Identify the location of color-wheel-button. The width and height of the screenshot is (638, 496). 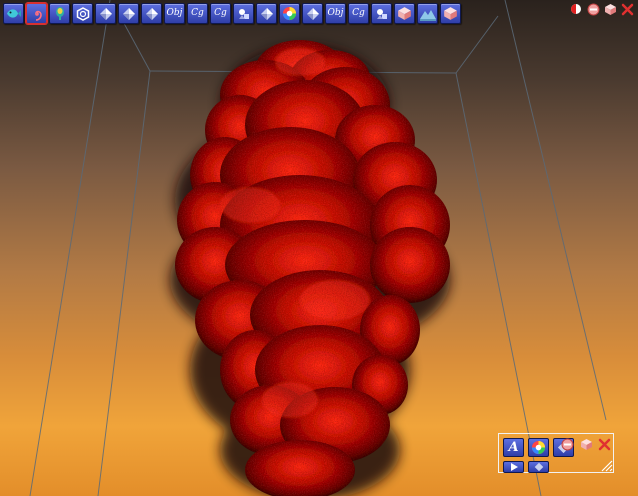
(538, 447).